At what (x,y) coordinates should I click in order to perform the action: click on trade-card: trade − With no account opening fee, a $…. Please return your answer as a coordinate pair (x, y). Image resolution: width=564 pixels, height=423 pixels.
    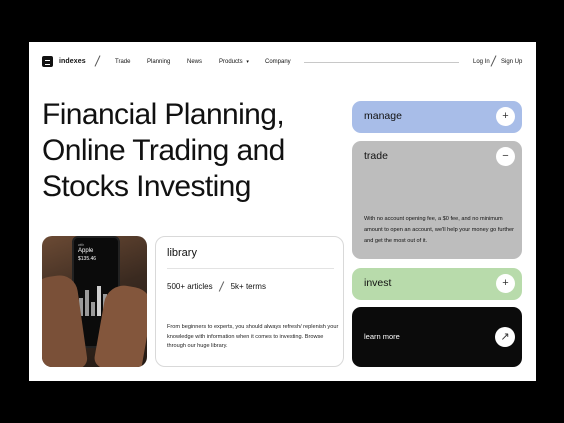
    Looking at the image, I should click on (437, 200).